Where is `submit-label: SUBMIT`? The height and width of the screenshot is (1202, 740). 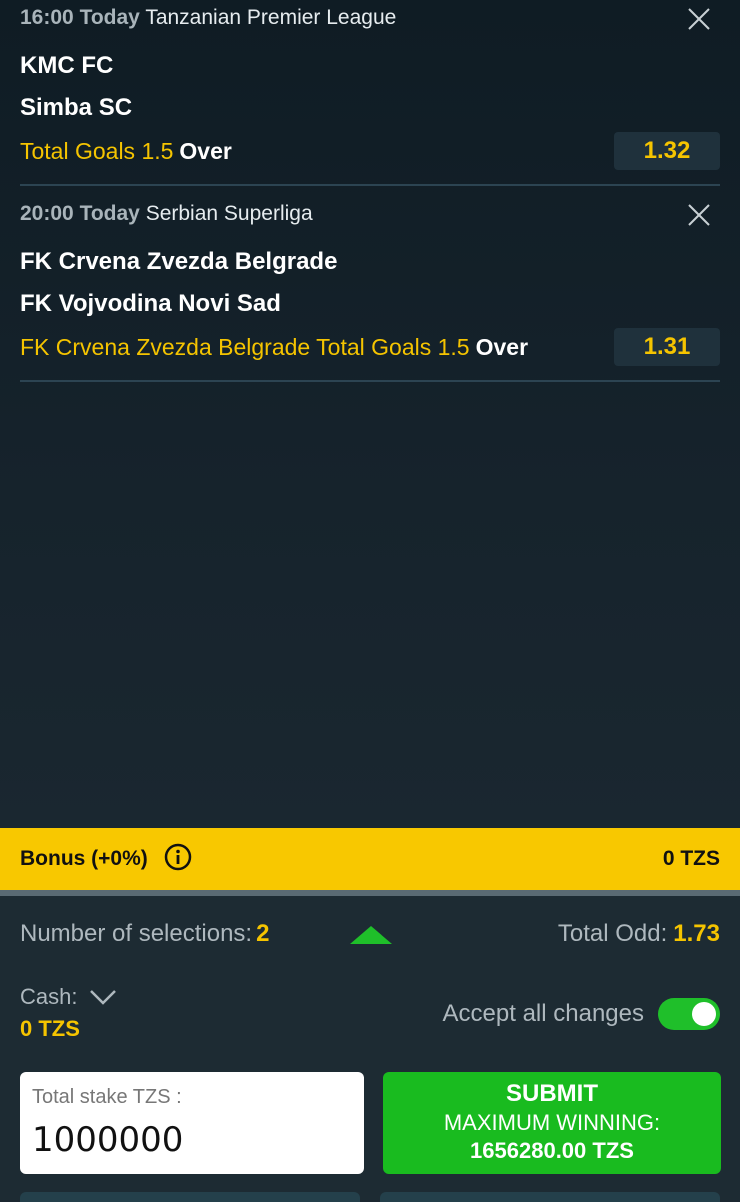
submit-label: SUBMIT is located at coordinates (552, 1093).